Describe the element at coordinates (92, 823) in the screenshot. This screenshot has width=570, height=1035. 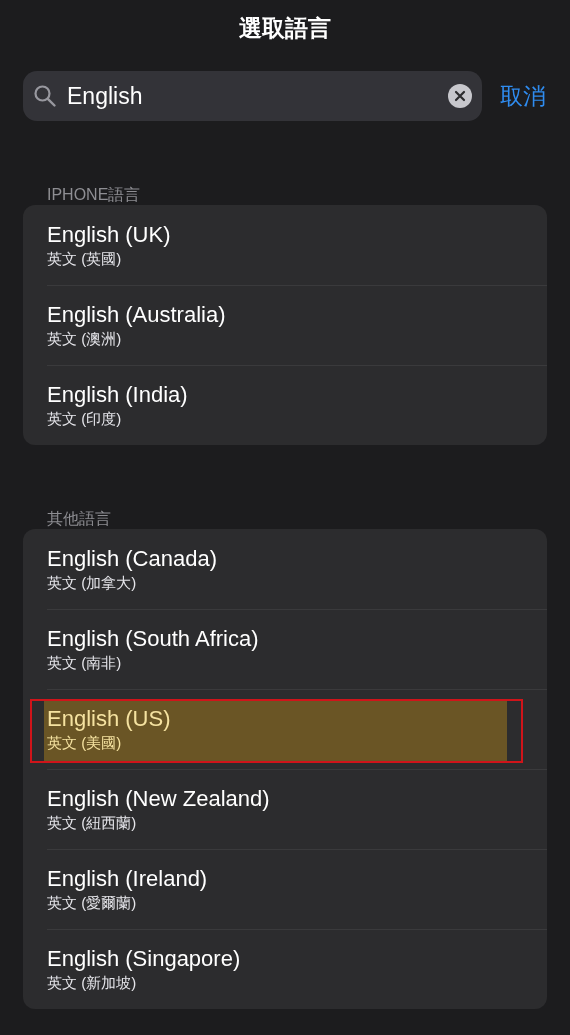
I see `language-native-name: 英文 (紐西蘭)` at that location.